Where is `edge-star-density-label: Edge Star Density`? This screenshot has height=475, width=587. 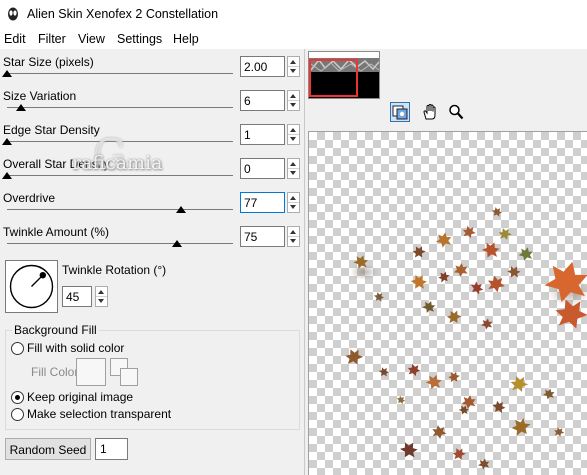 edge-star-density-label: Edge Star Density is located at coordinates (51, 130).